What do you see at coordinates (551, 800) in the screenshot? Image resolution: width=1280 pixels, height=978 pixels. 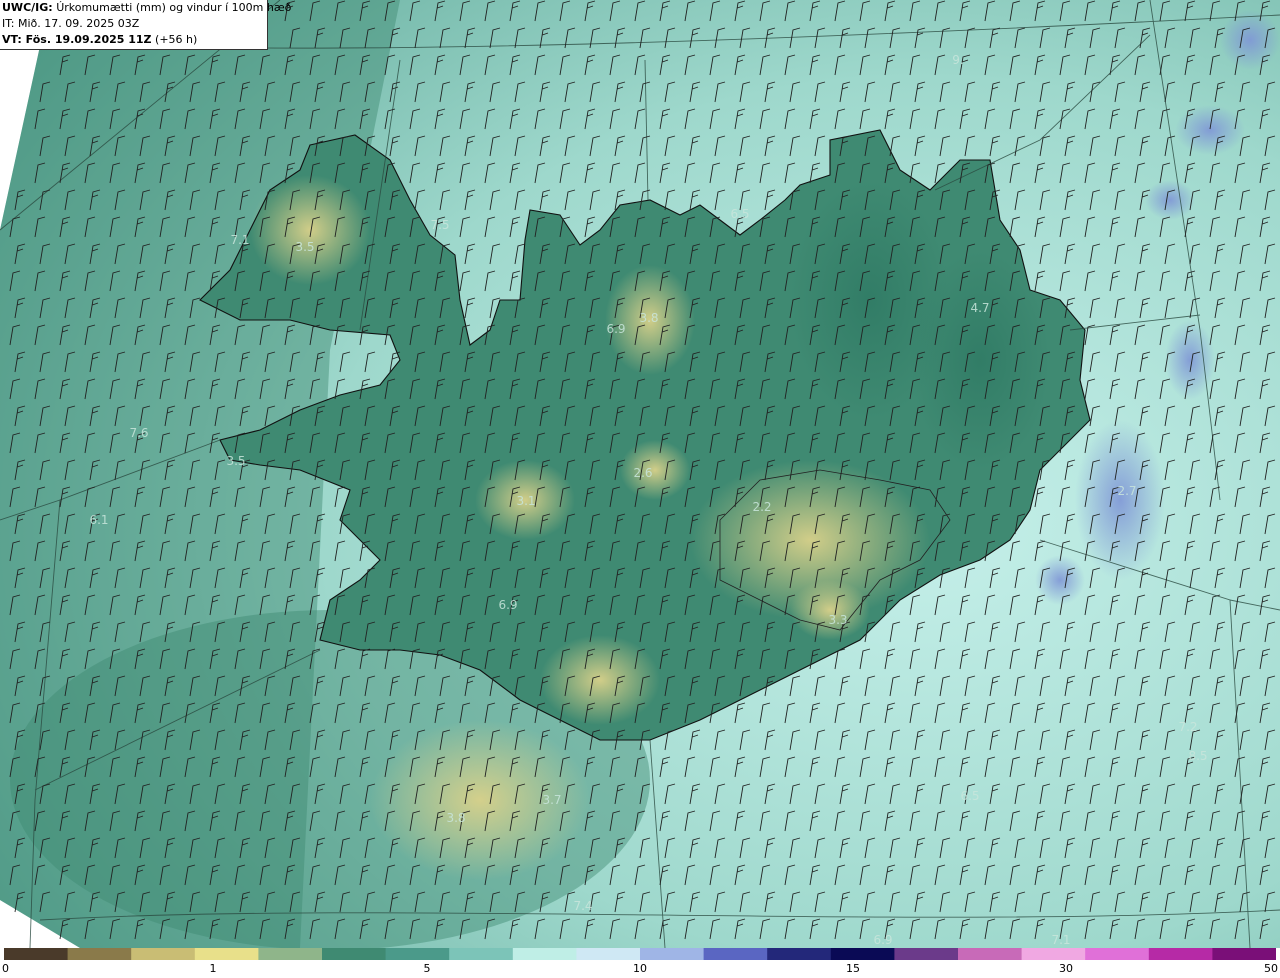 I see `map-value-label: 3.7` at bounding box center [551, 800].